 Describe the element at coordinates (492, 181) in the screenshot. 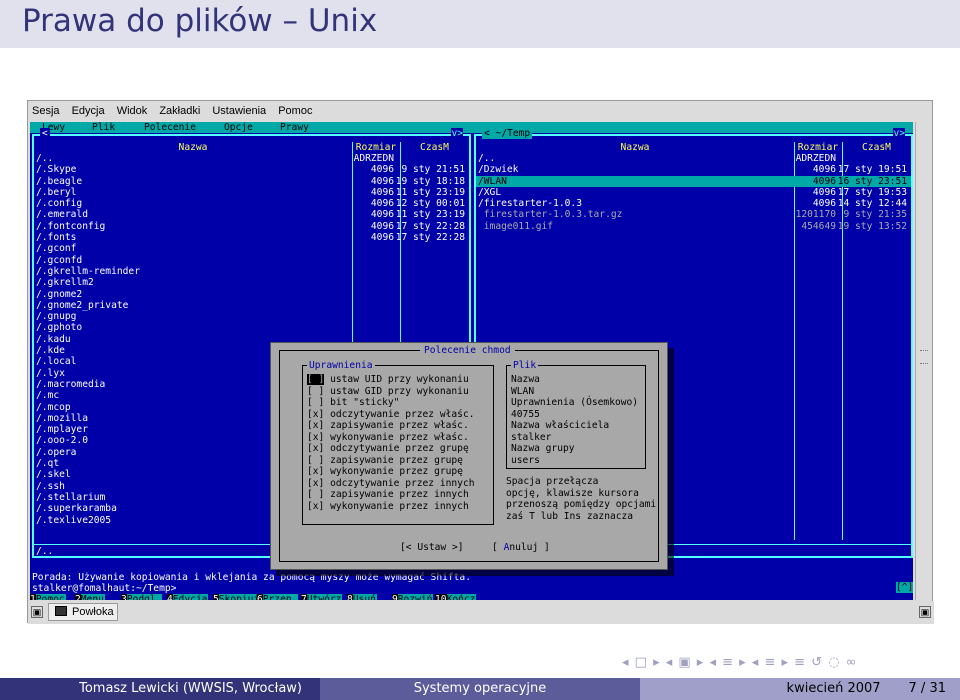

I see `file-name: /WLAN` at that location.